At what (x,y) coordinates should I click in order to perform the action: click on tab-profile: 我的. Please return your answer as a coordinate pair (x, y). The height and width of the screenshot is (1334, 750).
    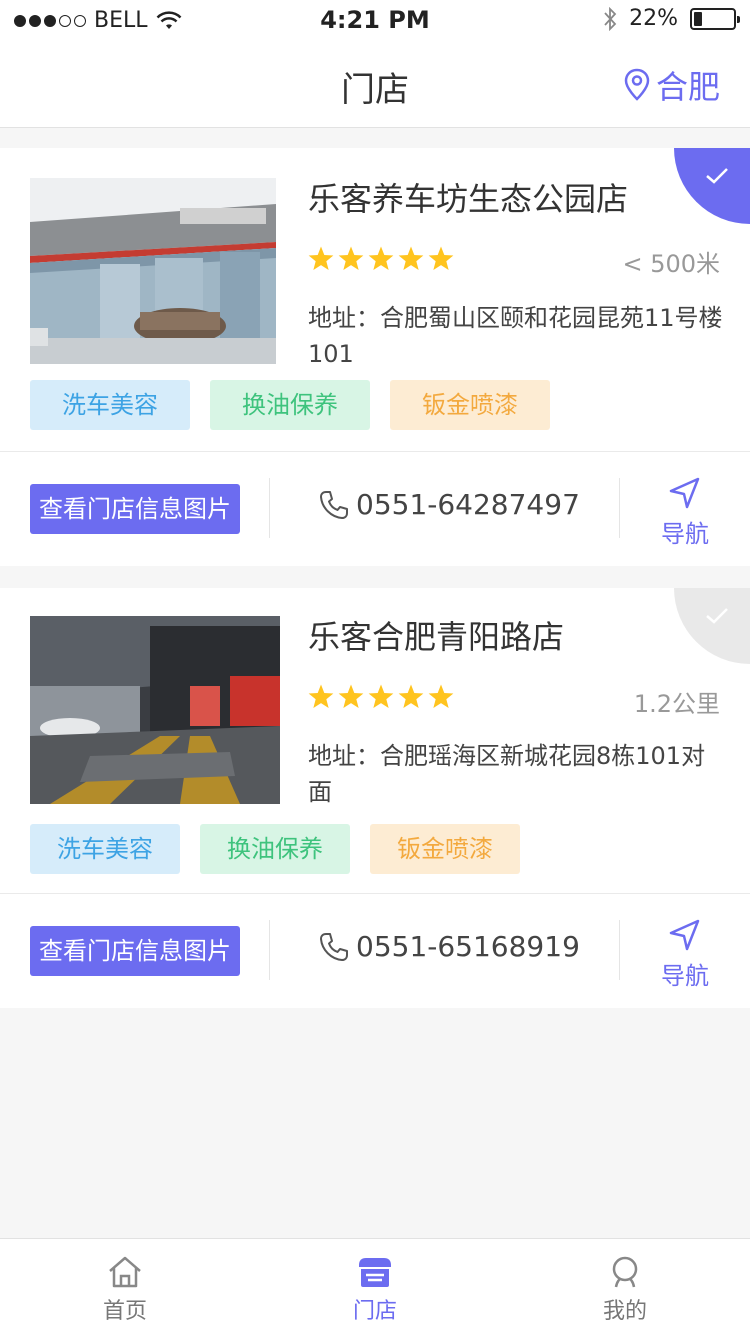
    Looking at the image, I should click on (625, 1286).